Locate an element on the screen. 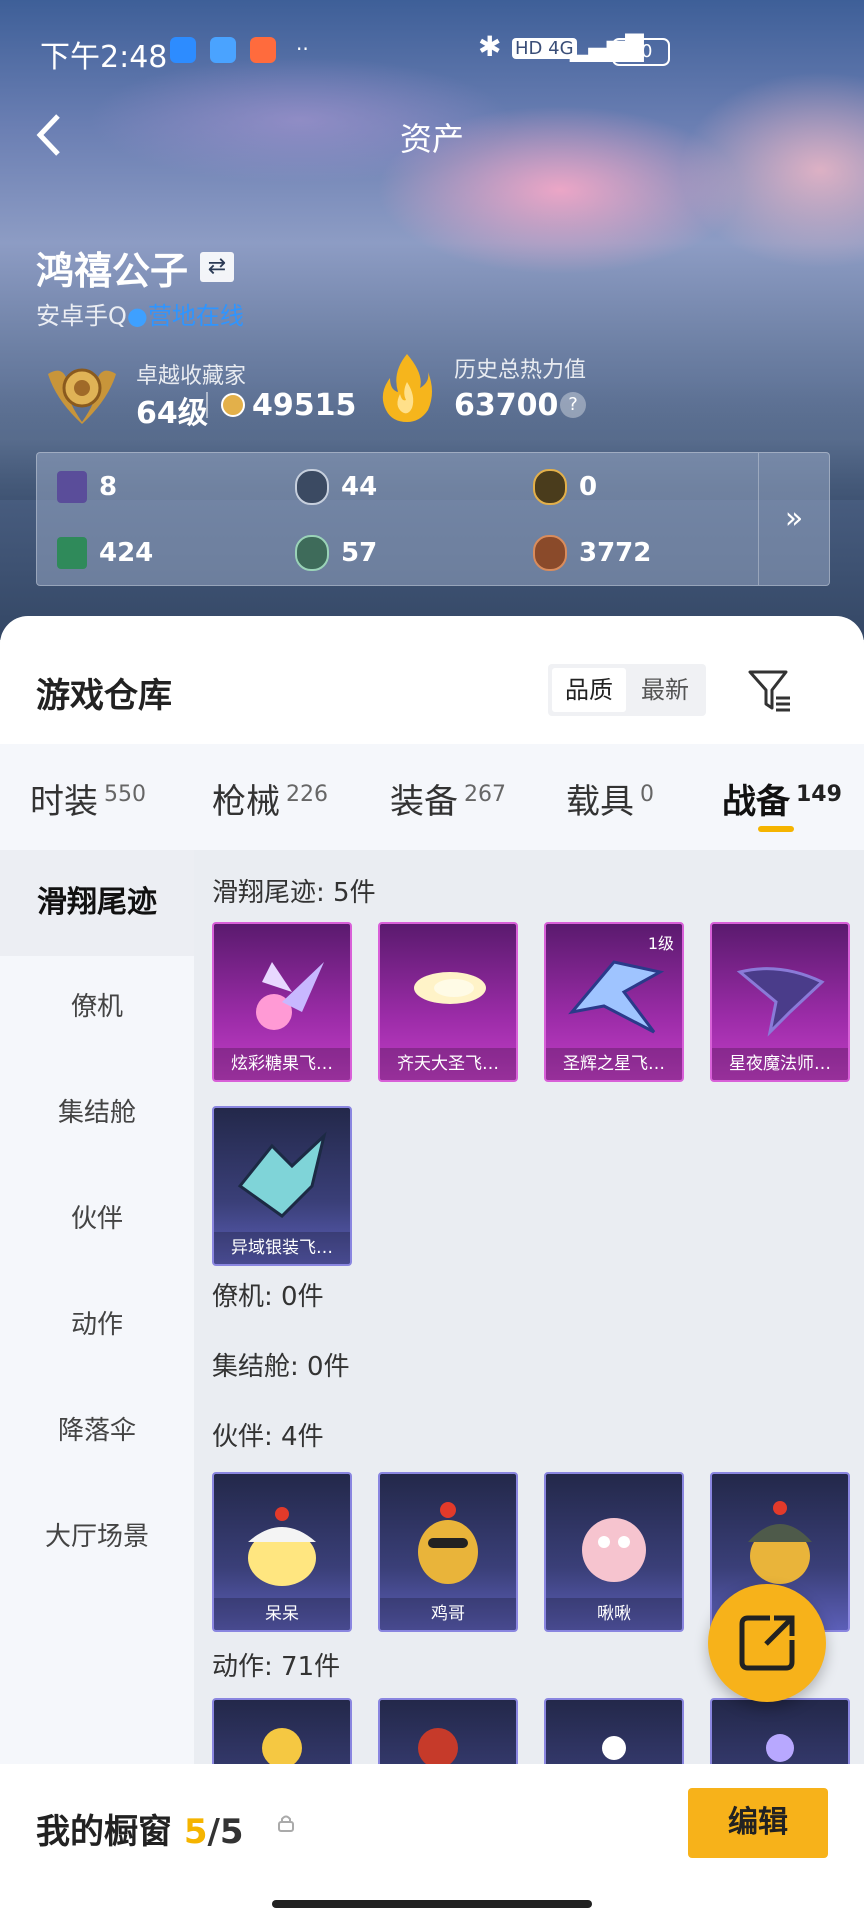 This screenshot has width=864, height=1920. battery-indicator: 90 is located at coordinates (641, 52).